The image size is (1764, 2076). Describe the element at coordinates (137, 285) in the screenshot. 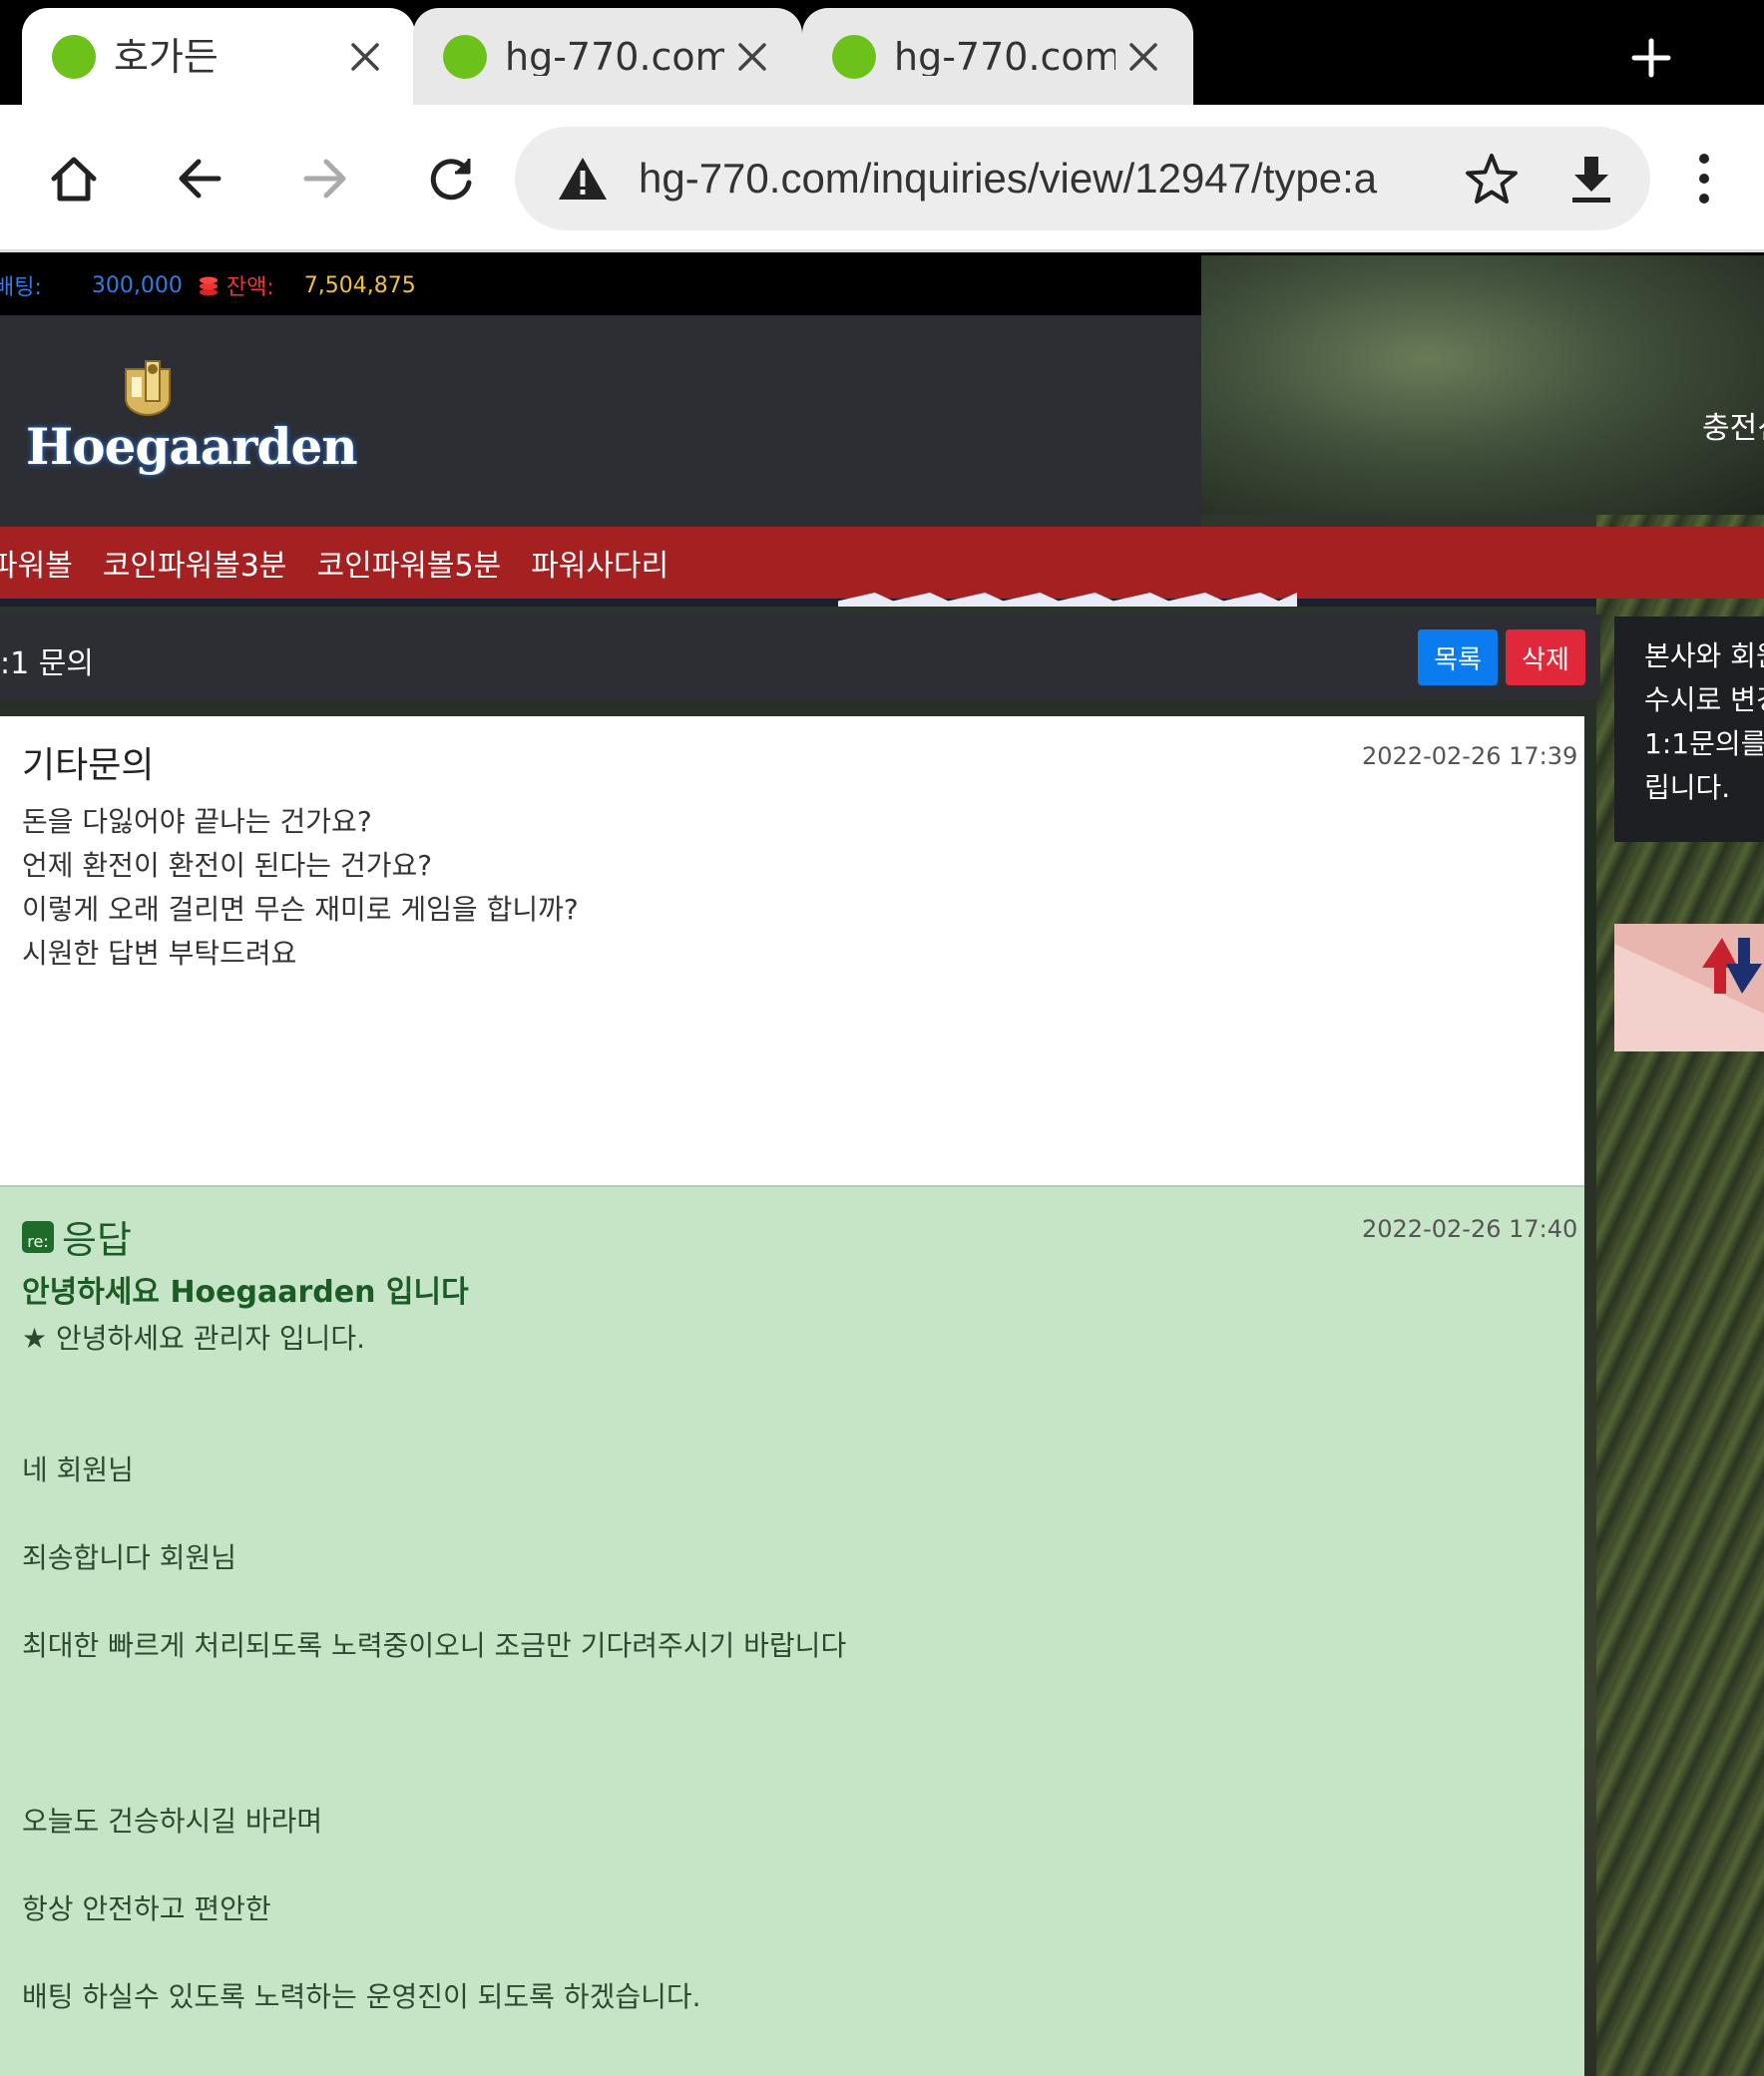

I see `bet-value: 300,000` at that location.